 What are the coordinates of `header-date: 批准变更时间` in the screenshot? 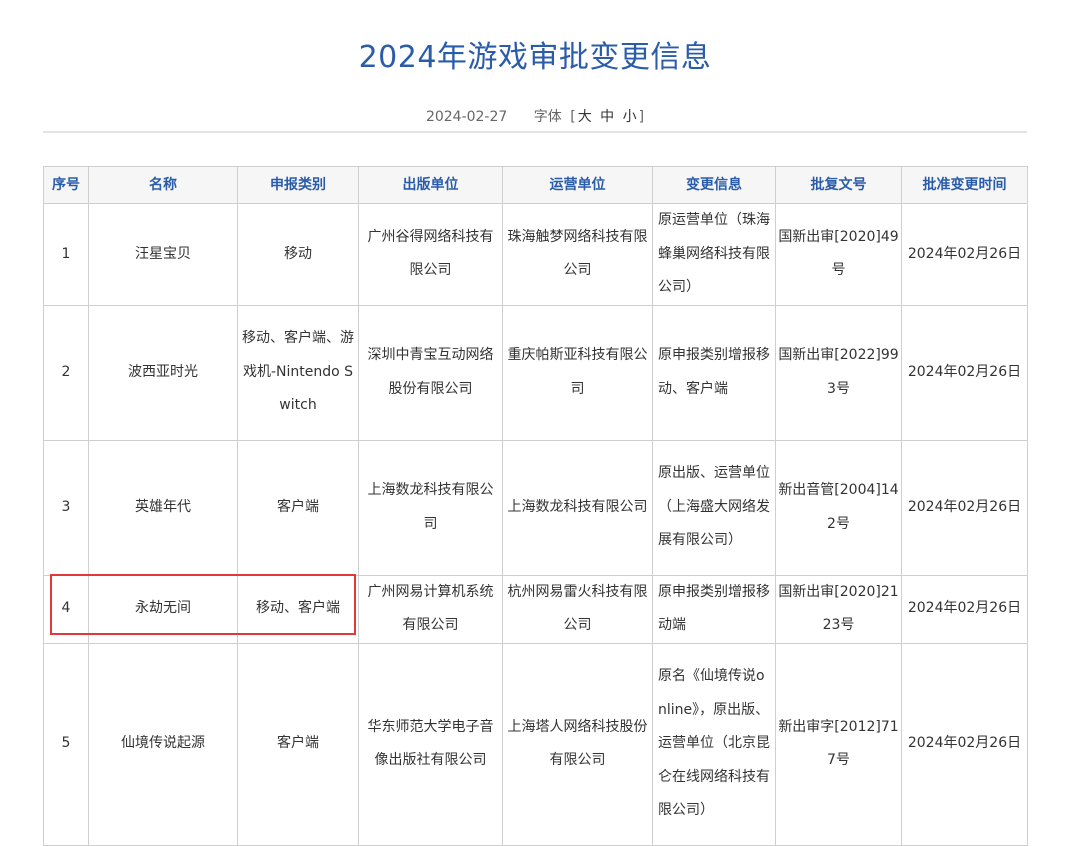 It's located at (964, 185).